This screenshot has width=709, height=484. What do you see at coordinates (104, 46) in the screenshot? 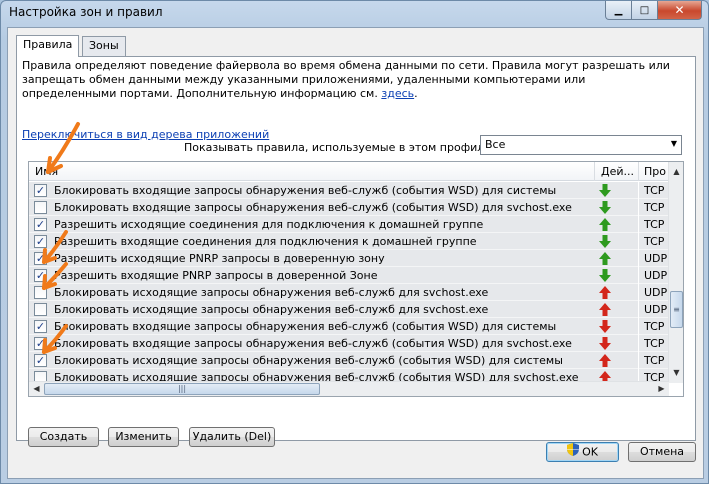
I see `tab-zones: Зоны` at bounding box center [104, 46].